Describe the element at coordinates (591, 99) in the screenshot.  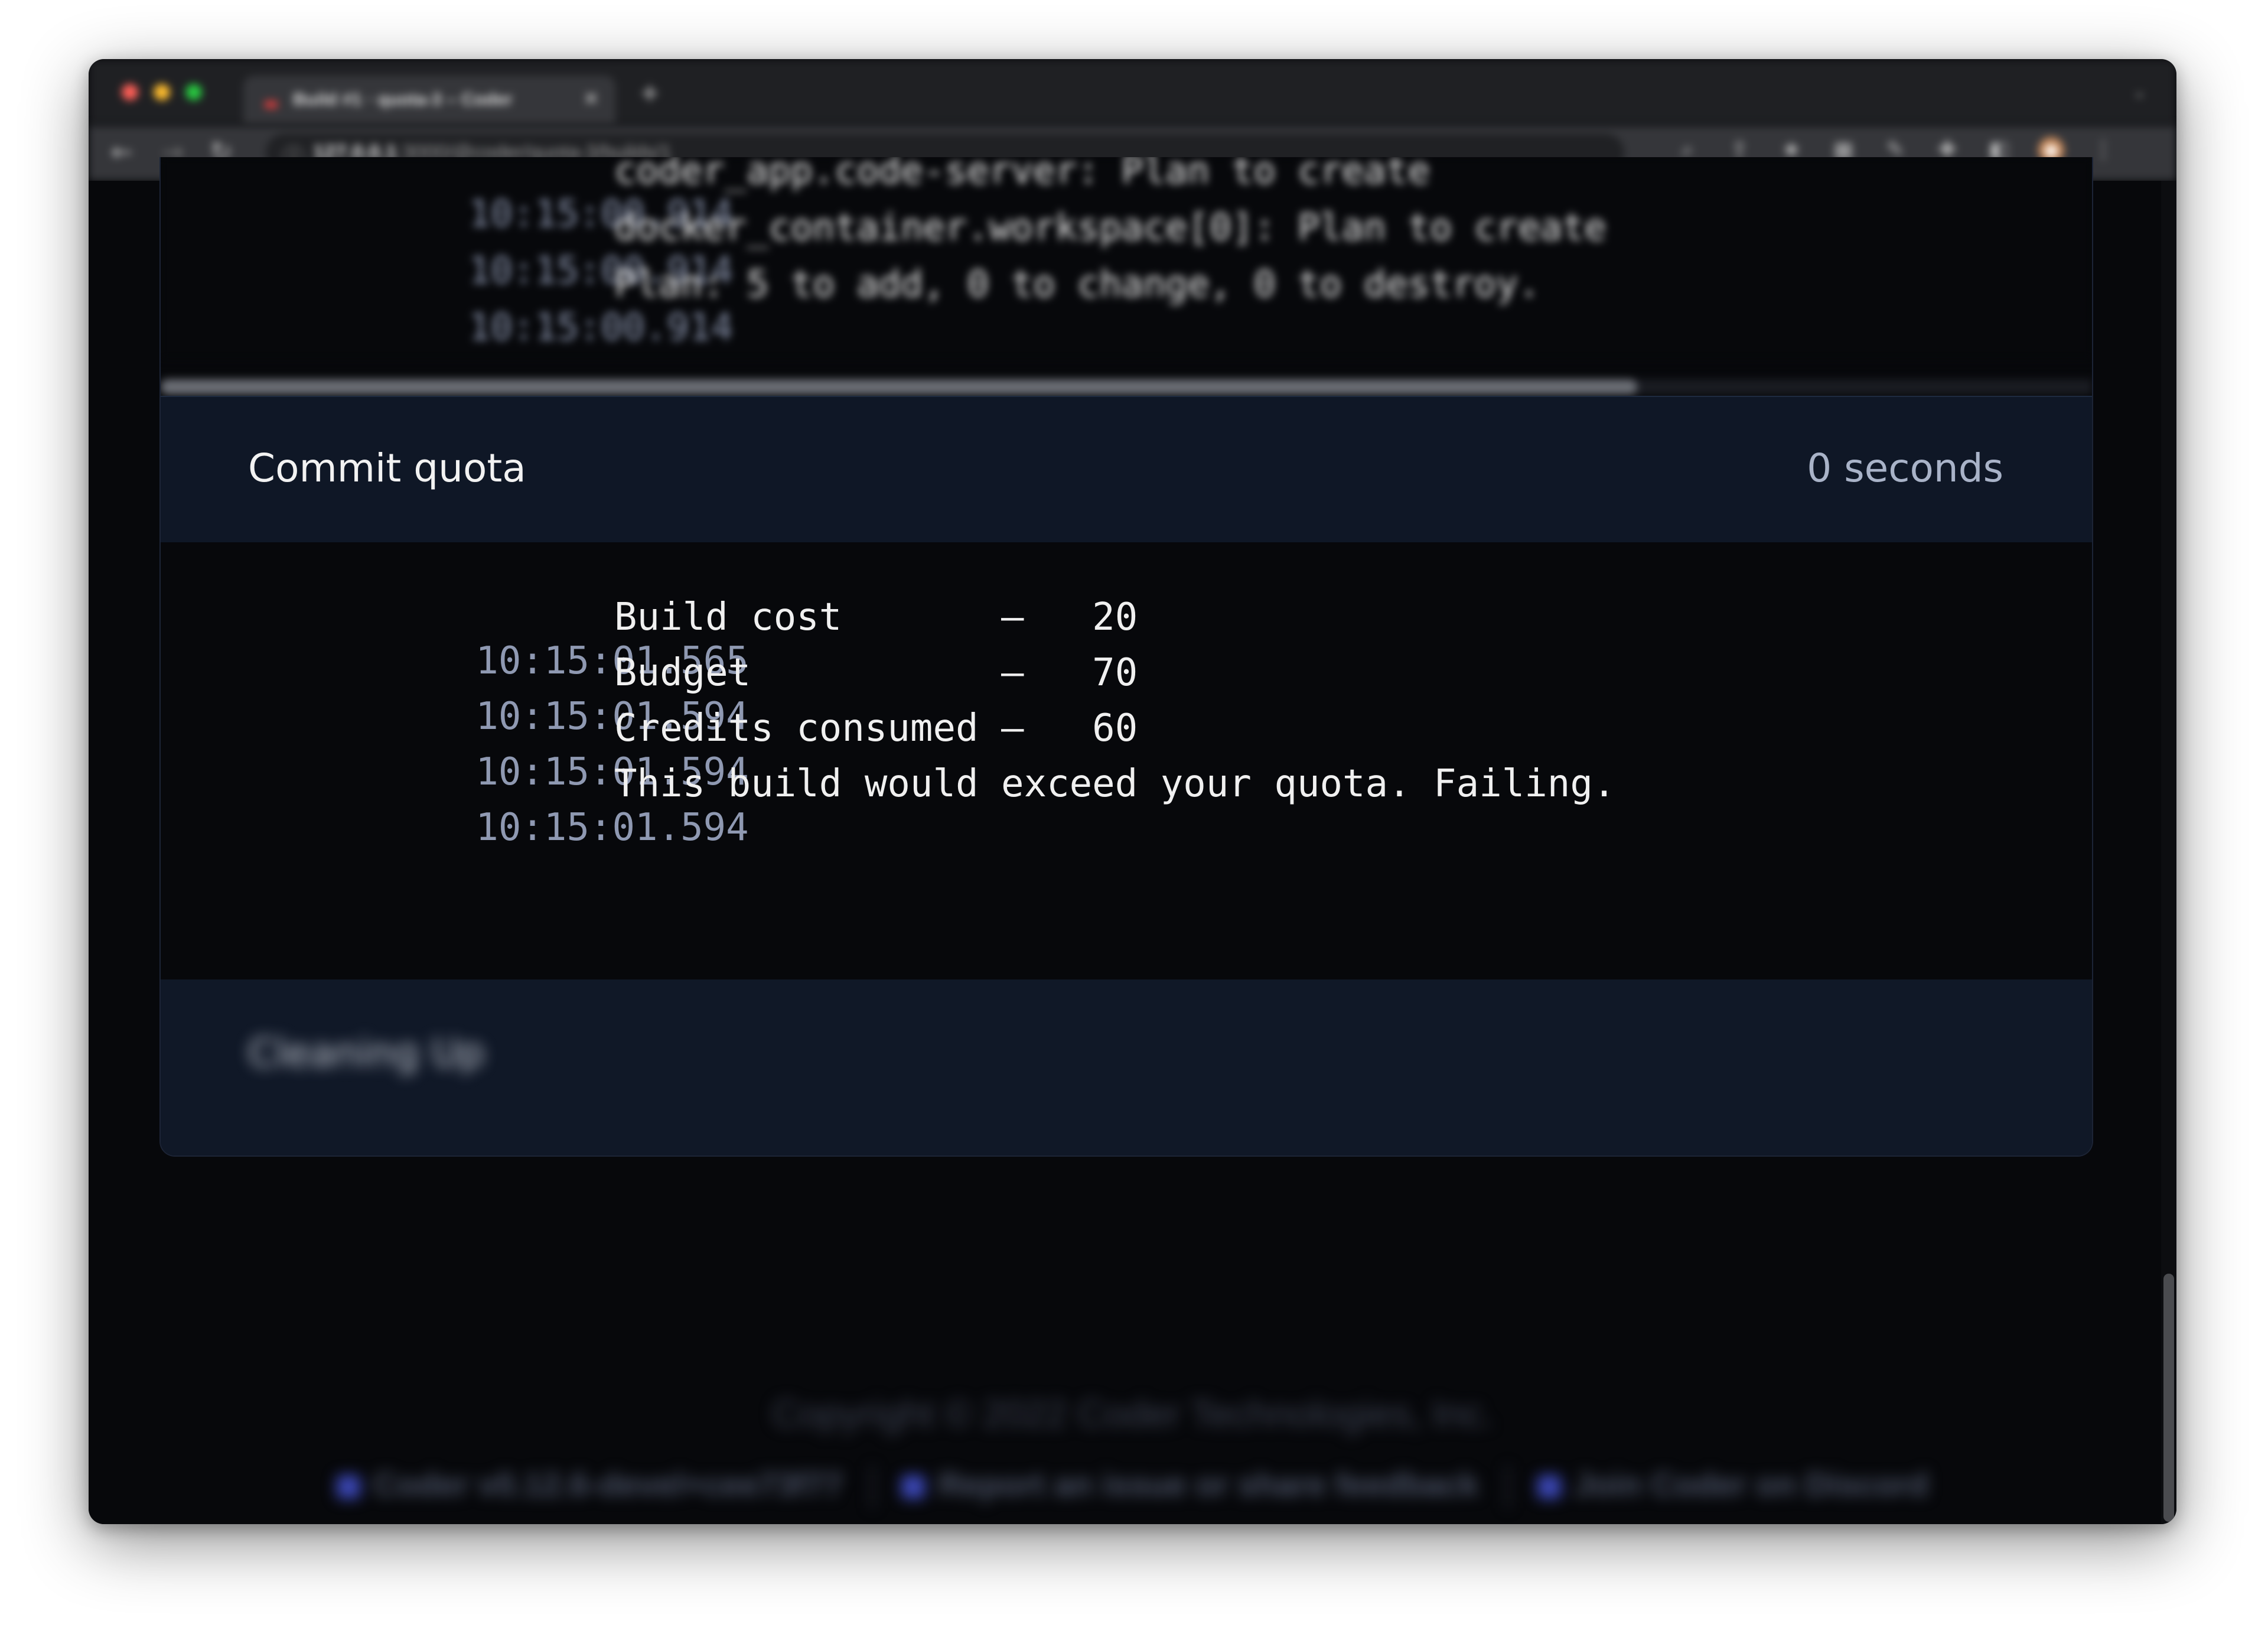
I see `tab-close-icon: ×` at that location.